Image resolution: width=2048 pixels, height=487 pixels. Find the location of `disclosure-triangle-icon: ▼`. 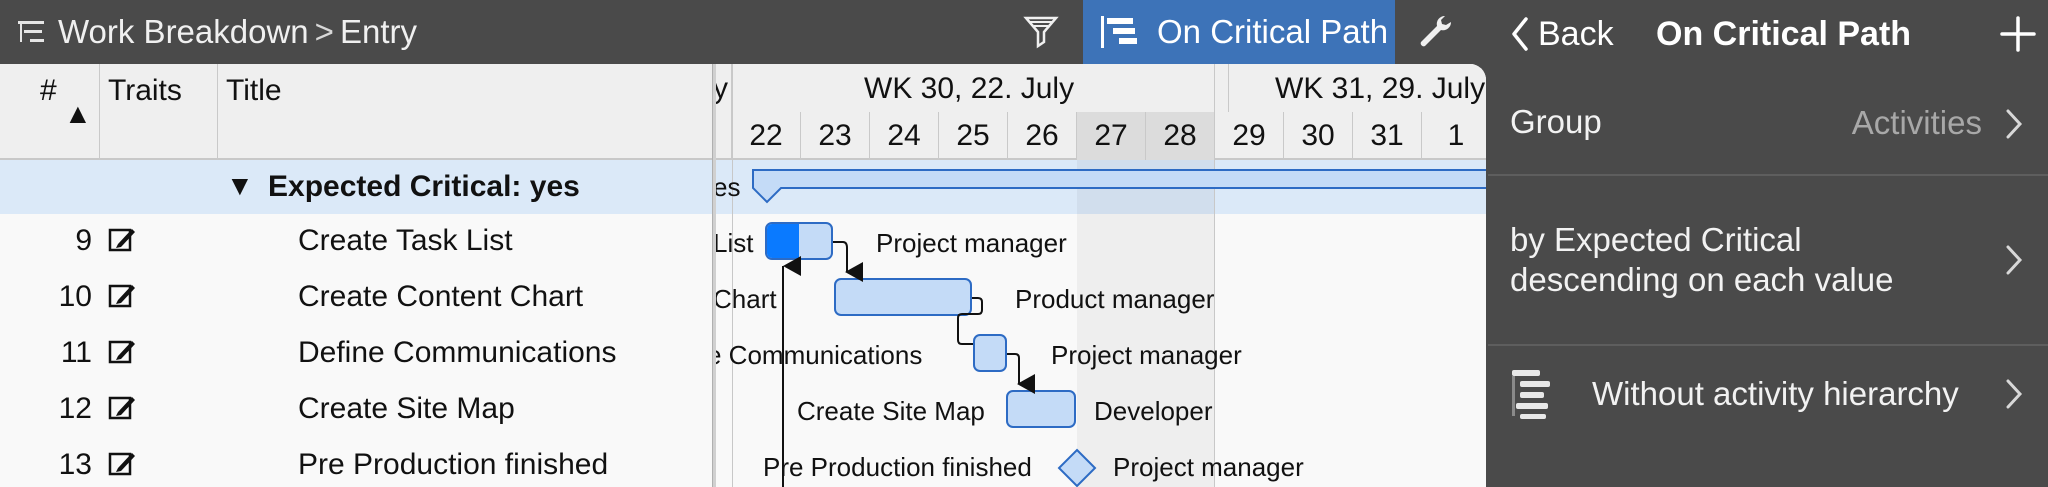

disclosure-triangle-icon: ▼ is located at coordinates (240, 186).